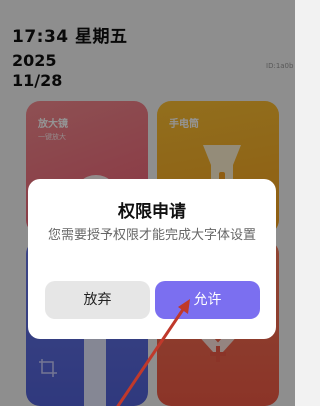  What do you see at coordinates (153, 352) in the screenshot?
I see `annotation-arrow-icon` at bounding box center [153, 352].